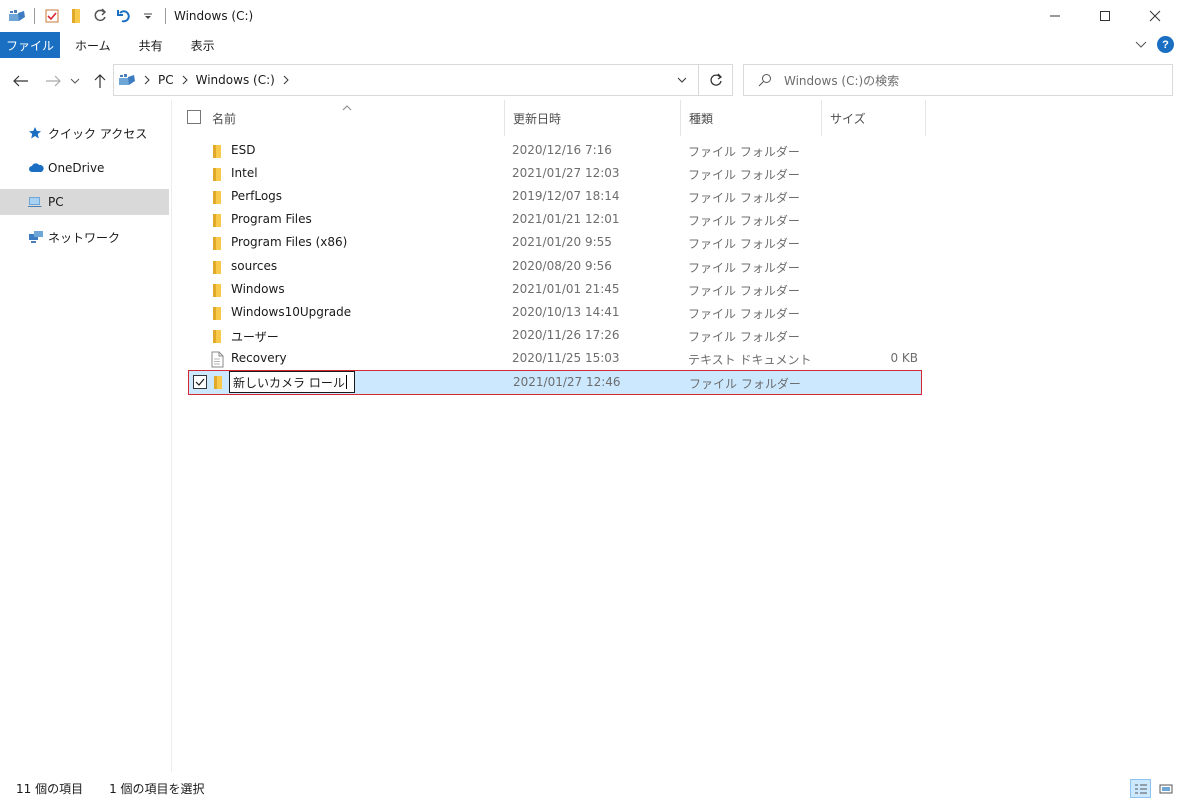 This screenshot has width=1180, height=800. What do you see at coordinates (562, 150) in the screenshot?
I see `file-date: 2020/12/16 7:16` at bounding box center [562, 150].